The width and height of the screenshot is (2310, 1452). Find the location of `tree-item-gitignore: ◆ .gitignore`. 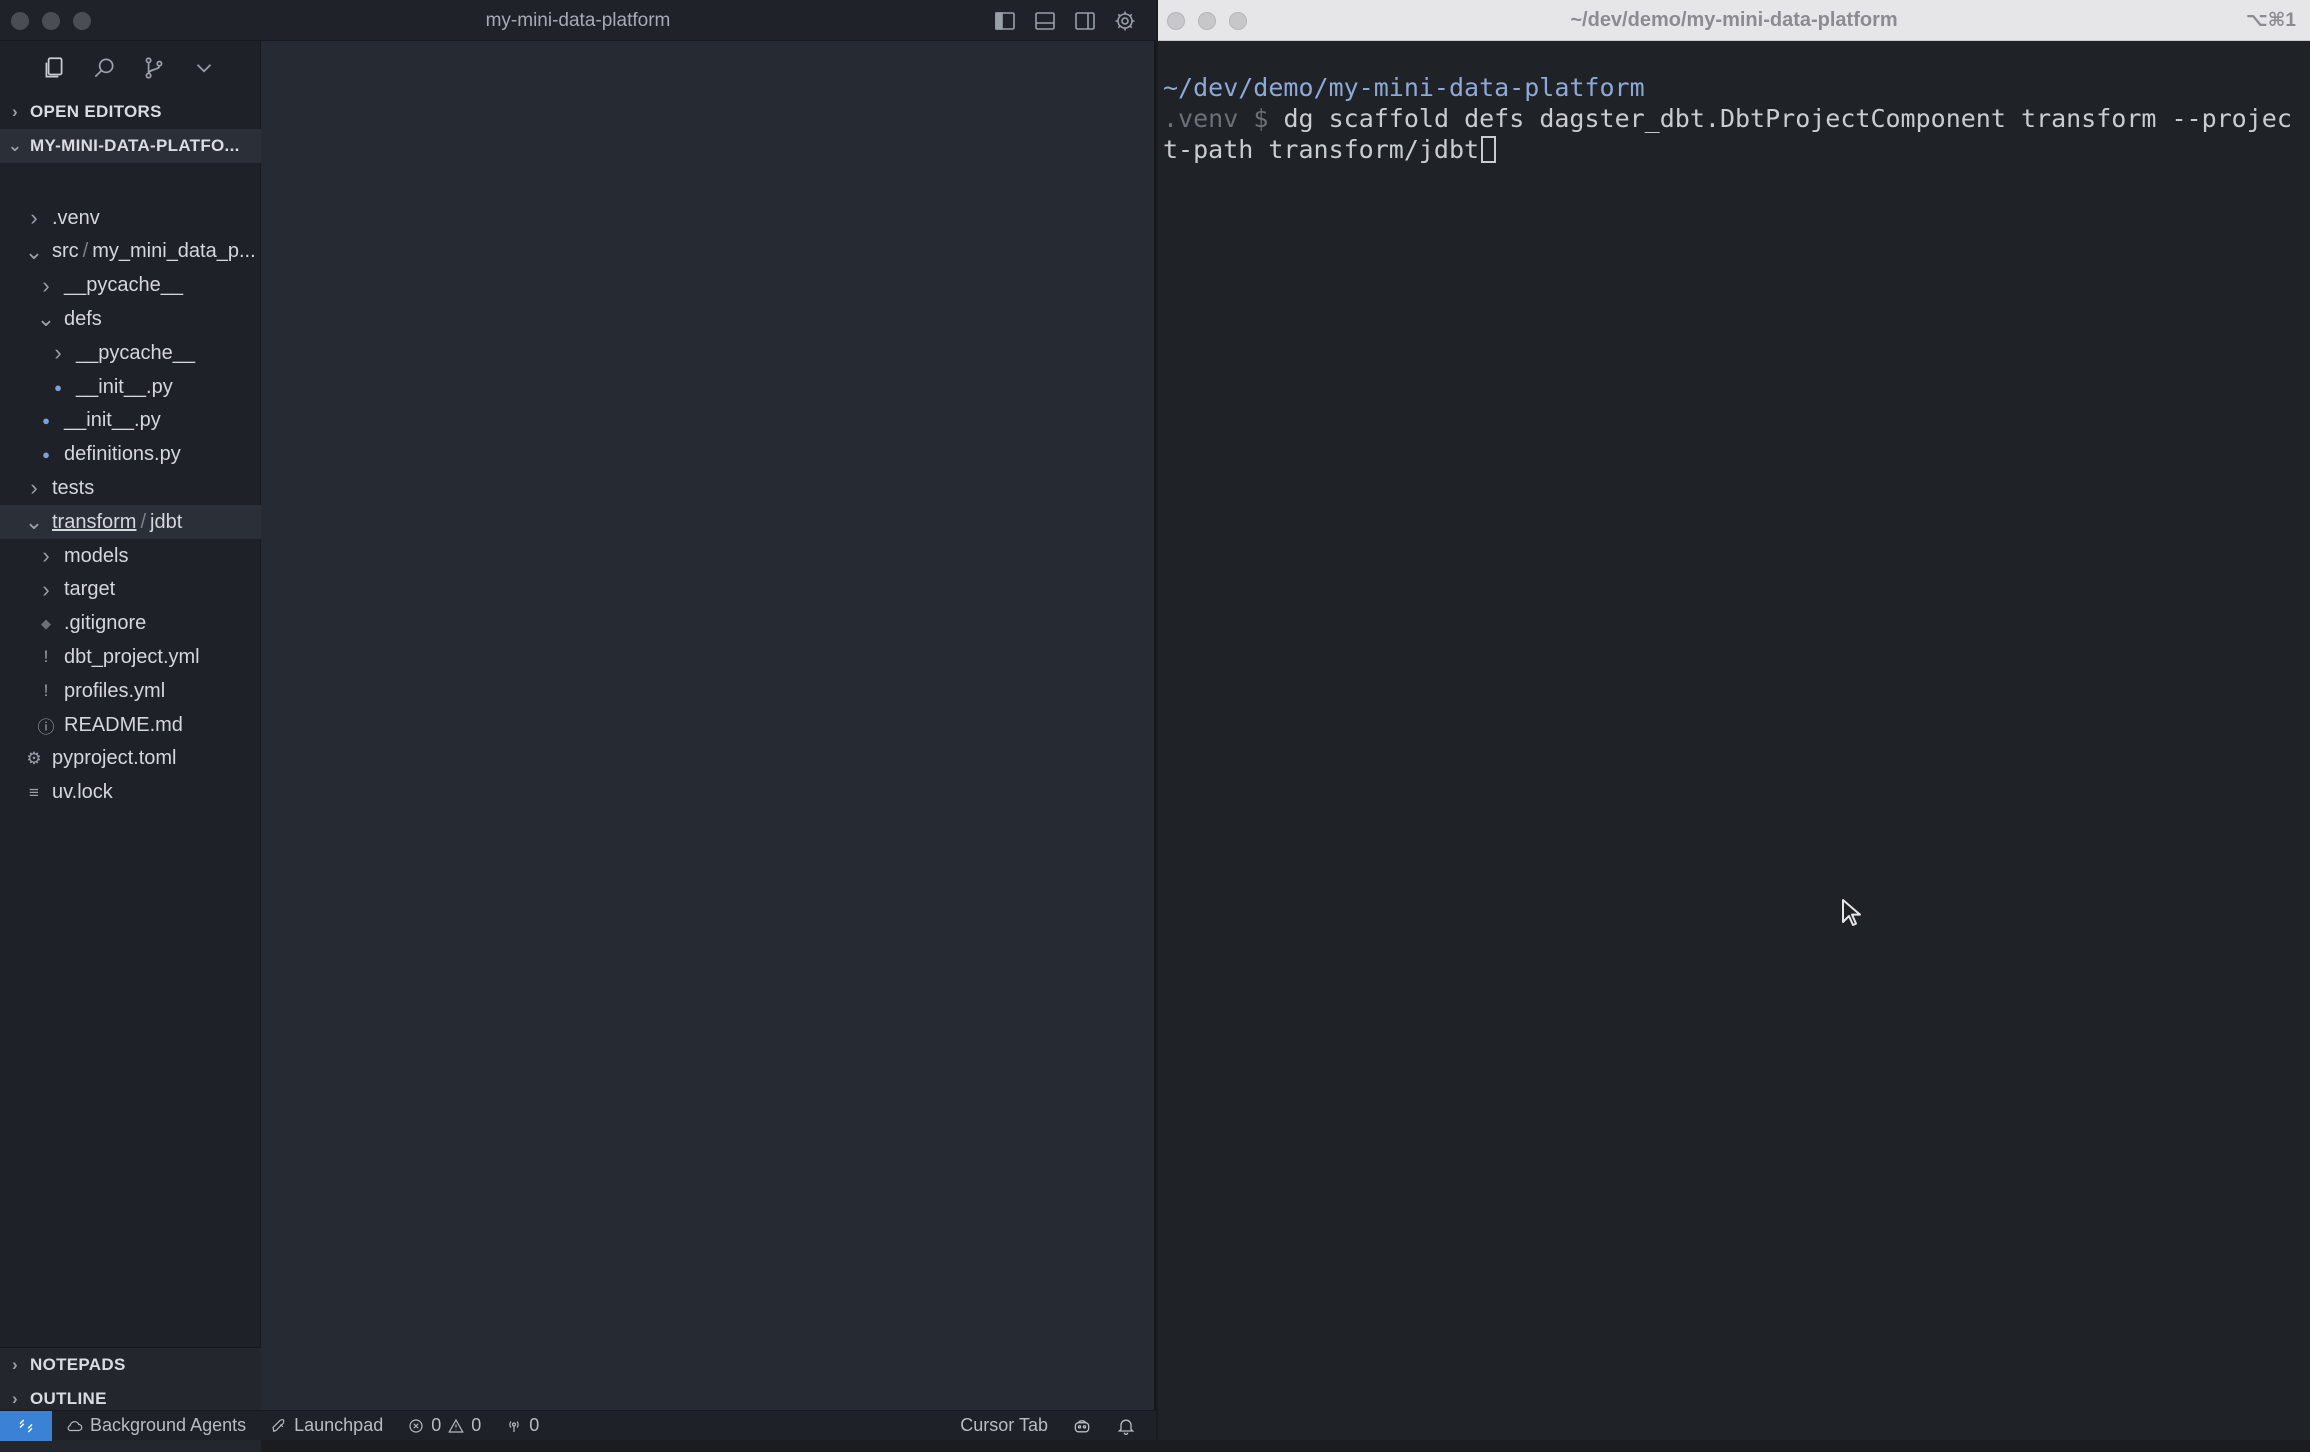

tree-item-gitignore: ◆ .gitignore is located at coordinates (130, 624).